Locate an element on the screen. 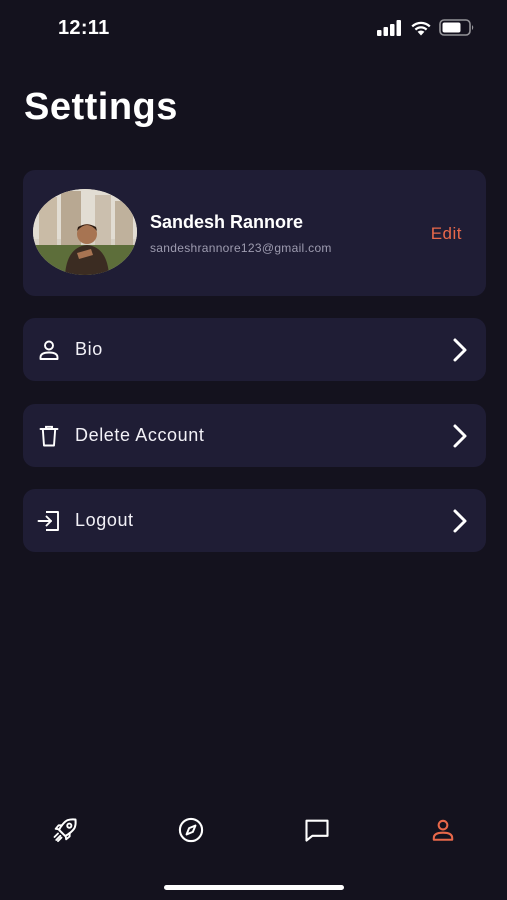 This screenshot has height=900, width=507. menu-item-logout: Logout is located at coordinates (254, 520).